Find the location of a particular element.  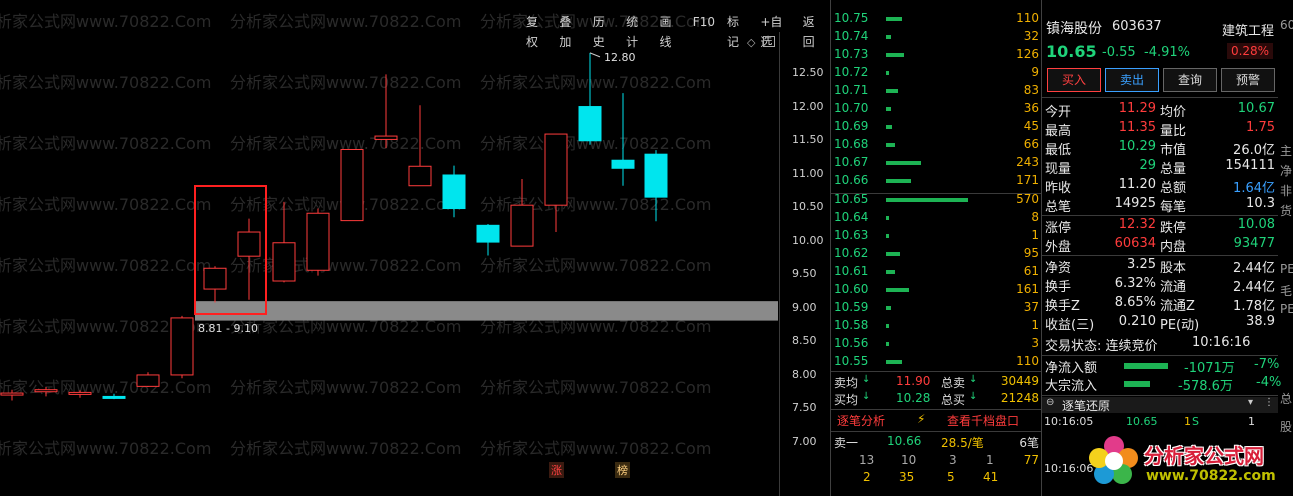

buy-level-row: 10.65 570 is located at coordinates (936, 201).